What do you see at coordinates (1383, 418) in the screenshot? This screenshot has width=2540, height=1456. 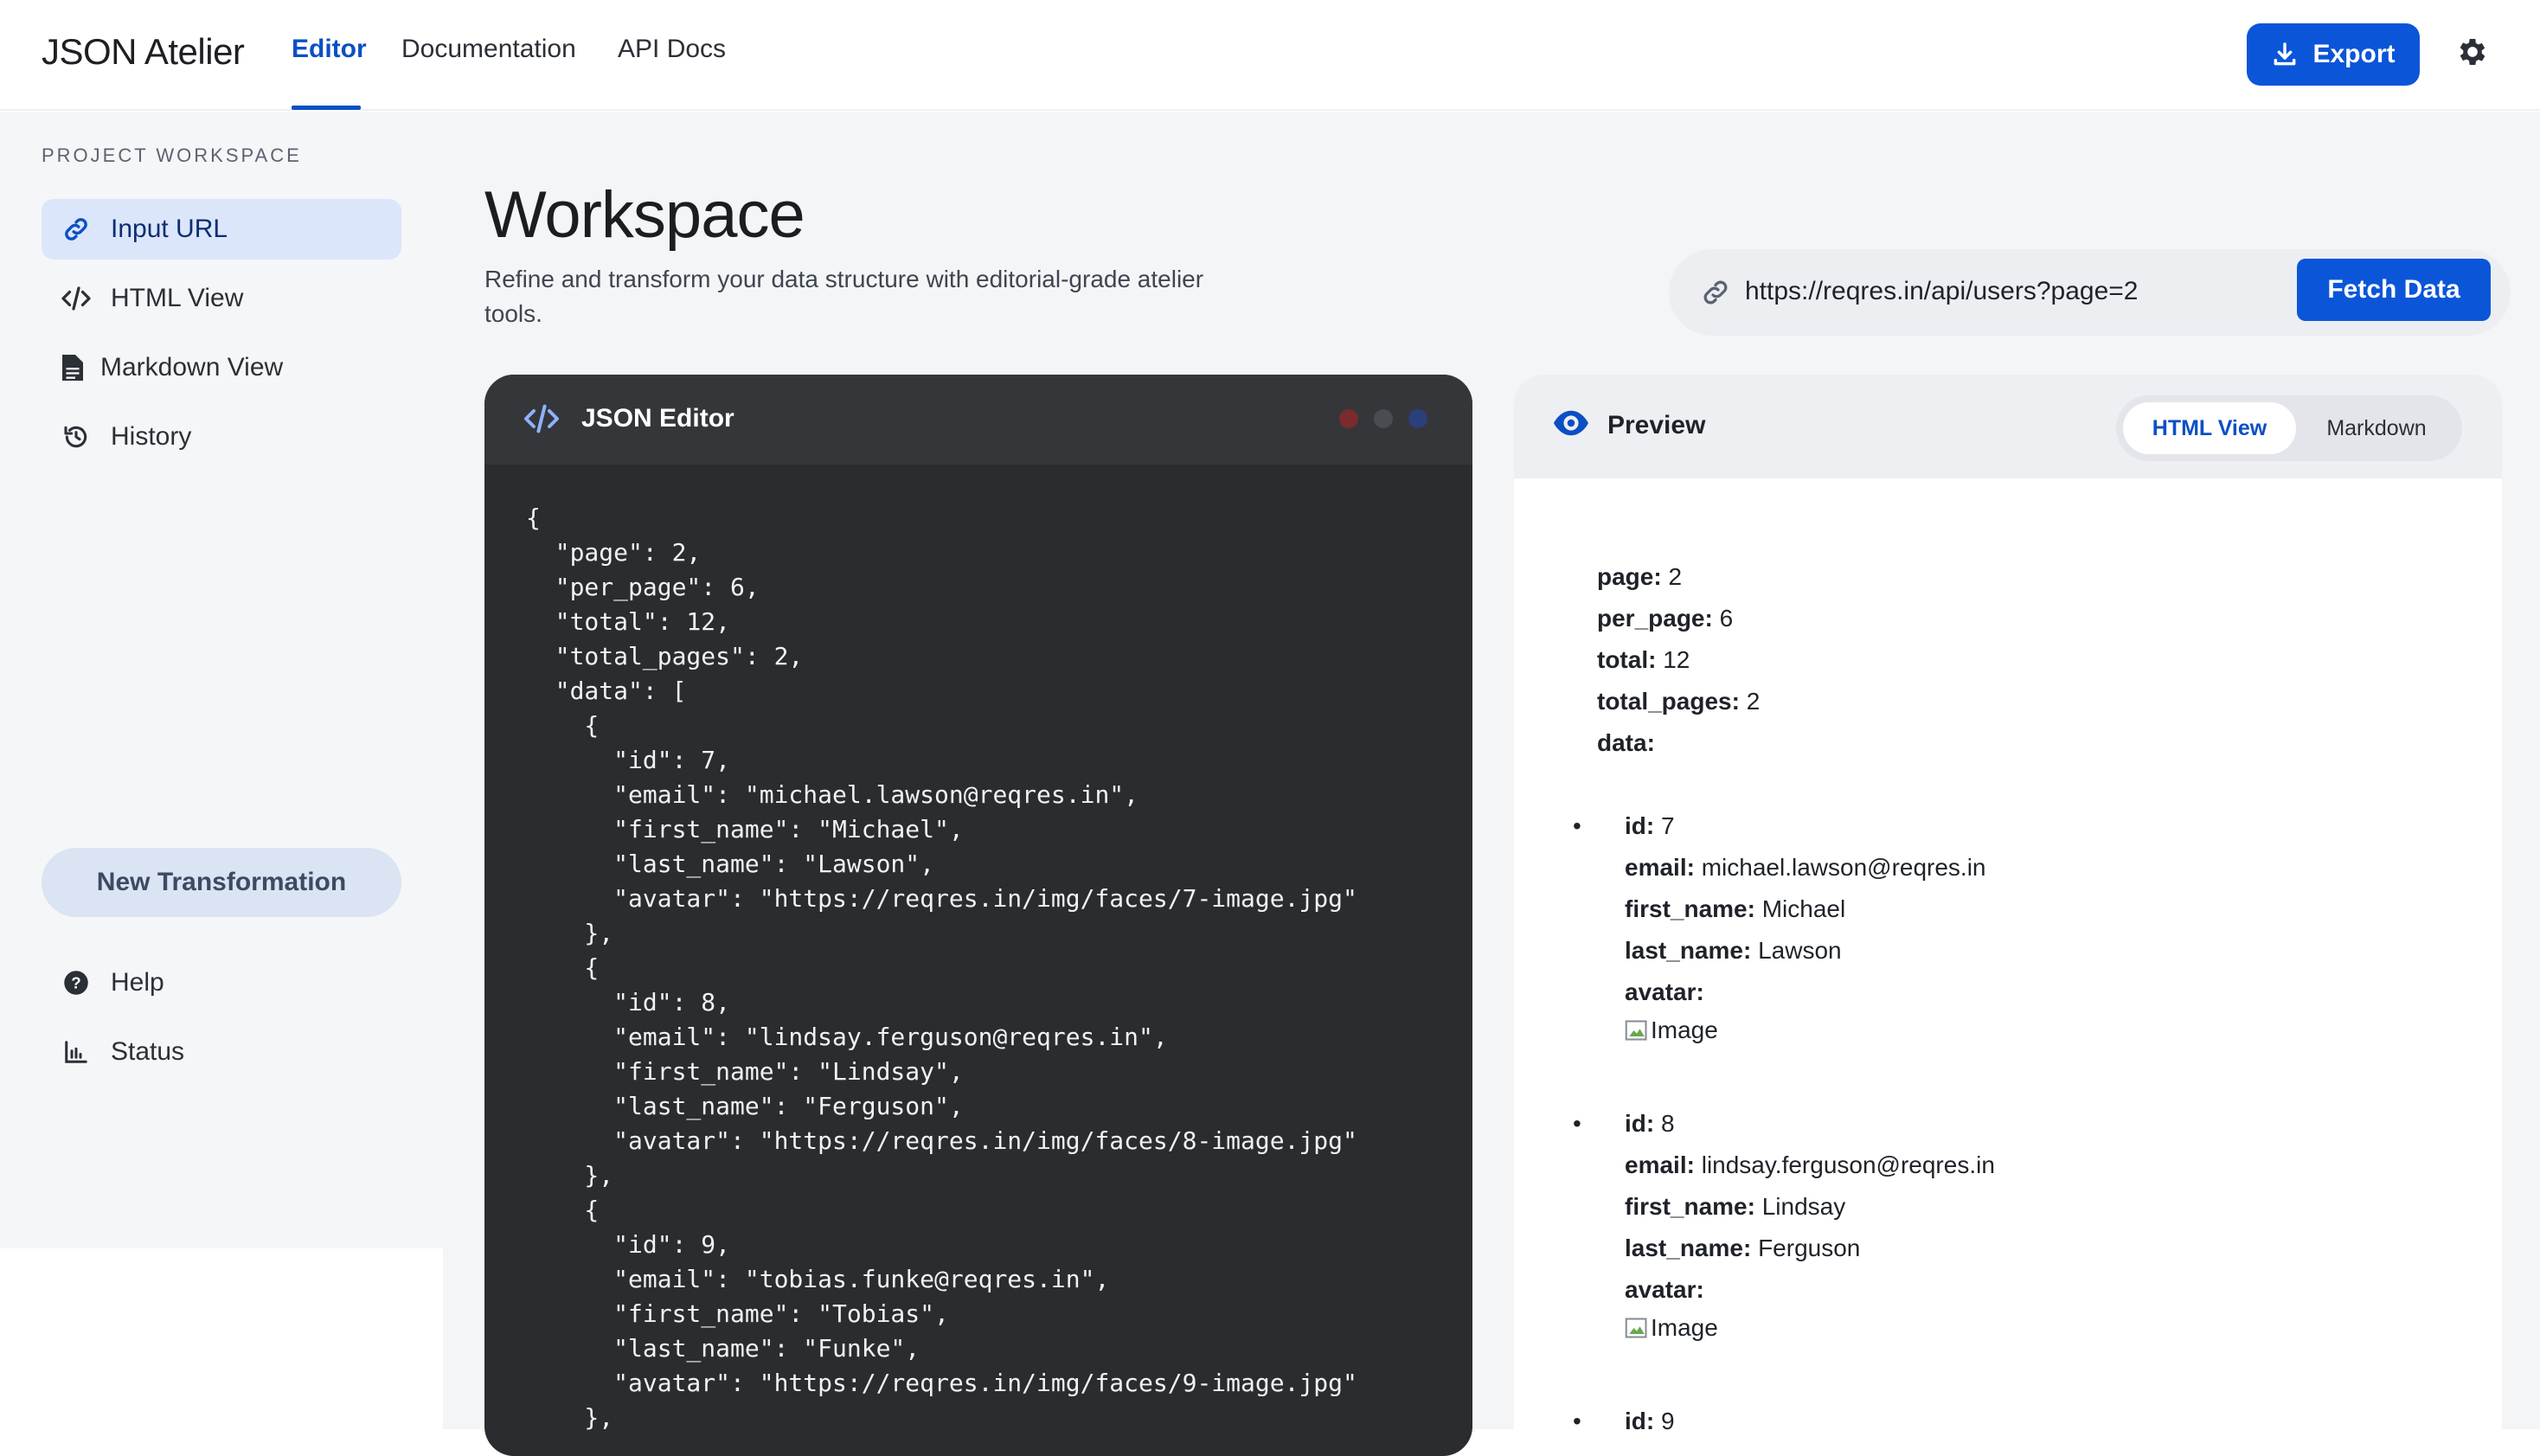 I see `window-dot-gray` at bounding box center [1383, 418].